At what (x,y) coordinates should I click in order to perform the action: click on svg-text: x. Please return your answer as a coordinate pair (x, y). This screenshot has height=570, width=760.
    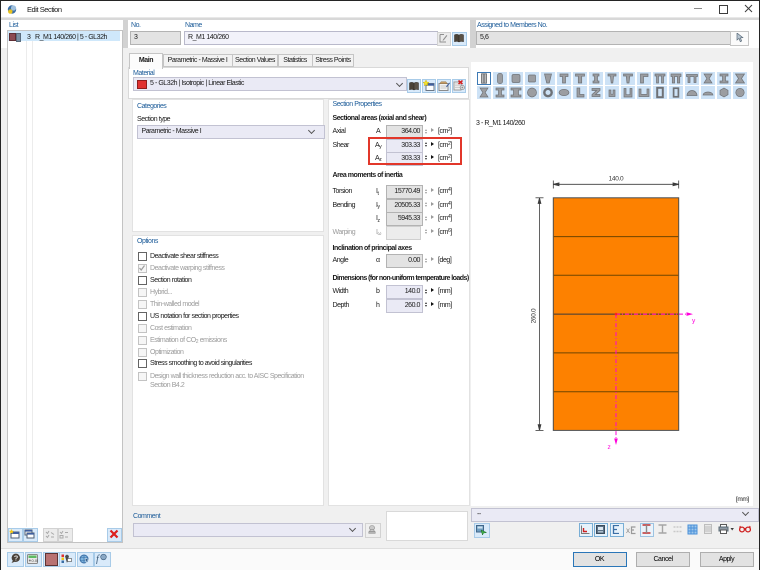
    Looking at the image, I should click on (628, 530).